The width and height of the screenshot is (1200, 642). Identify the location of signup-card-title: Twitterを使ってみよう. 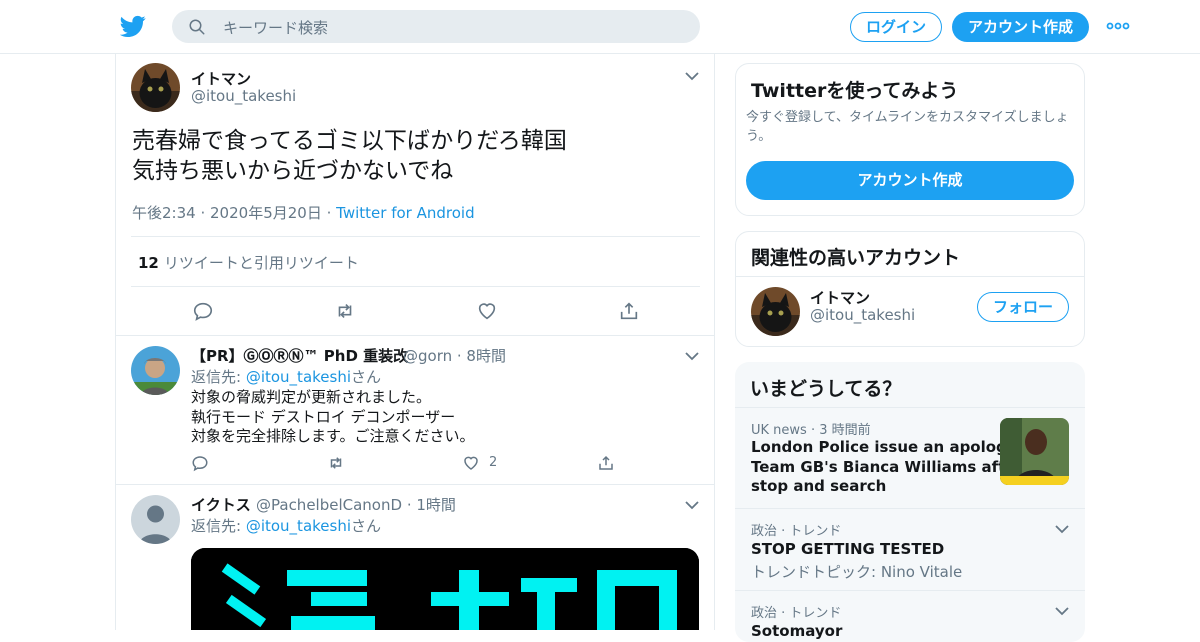
(855, 91).